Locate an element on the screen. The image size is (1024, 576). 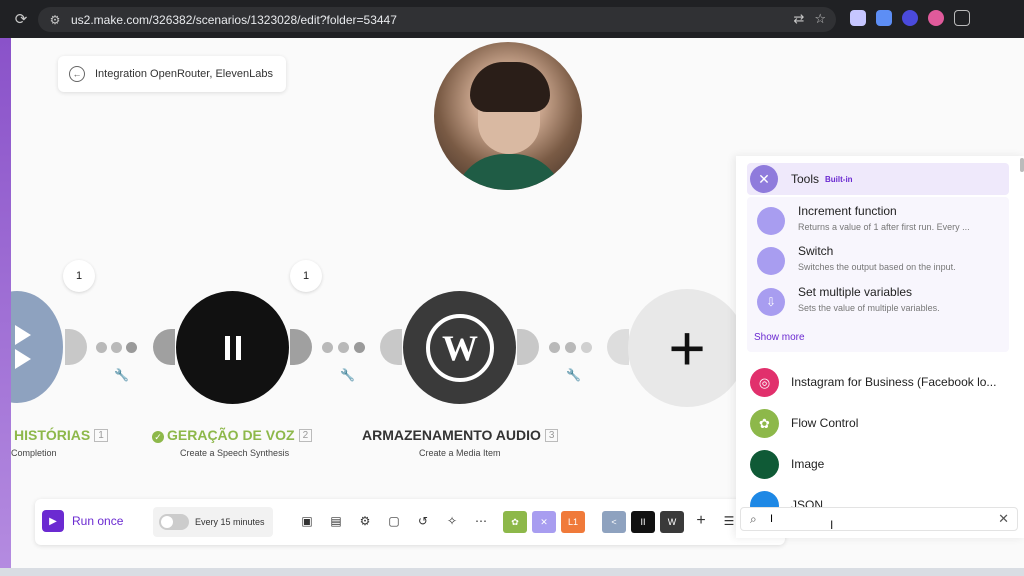
wordpress-shortcut: W is located at coordinates (672, 522).